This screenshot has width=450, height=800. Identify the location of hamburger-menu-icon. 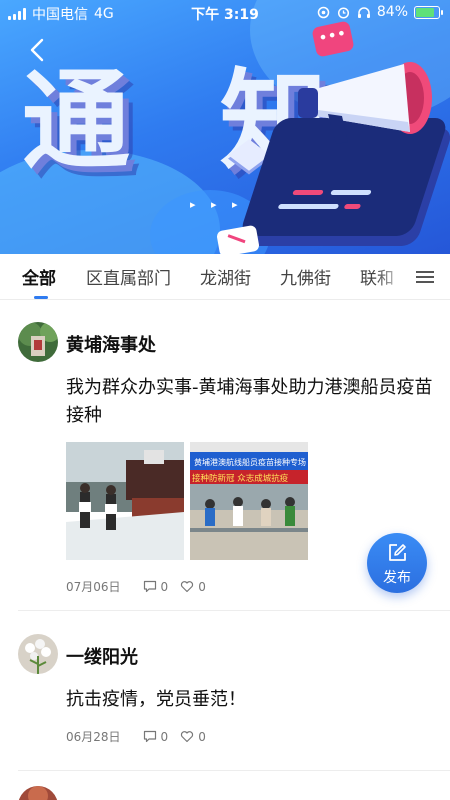
(425, 277).